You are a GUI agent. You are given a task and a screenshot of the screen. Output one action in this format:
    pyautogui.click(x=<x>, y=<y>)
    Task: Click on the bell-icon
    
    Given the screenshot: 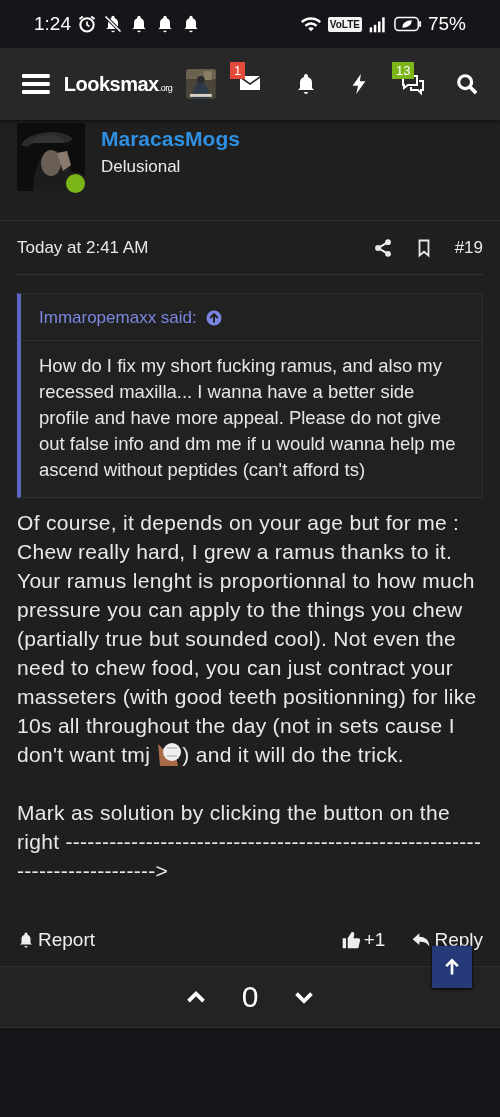 What is the action you would take?
    pyautogui.click(x=26, y=940)
    